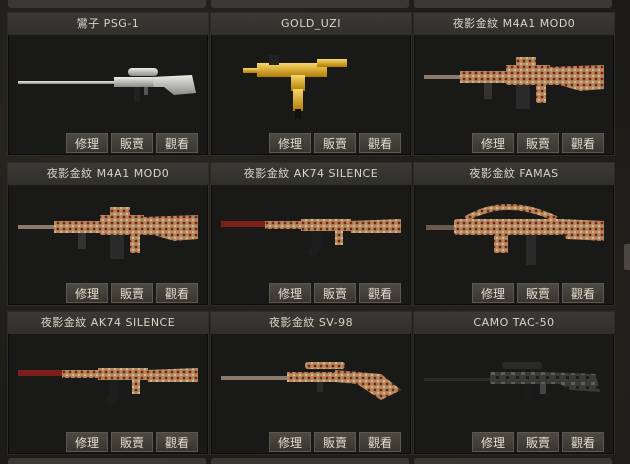 The height and width of the screenshot is (464, 630). What do you see at coordinates (108, 24) in the screenshot?
I see `weapon-name: 鸞子 PSG-1` at bounding box center [108, 24].